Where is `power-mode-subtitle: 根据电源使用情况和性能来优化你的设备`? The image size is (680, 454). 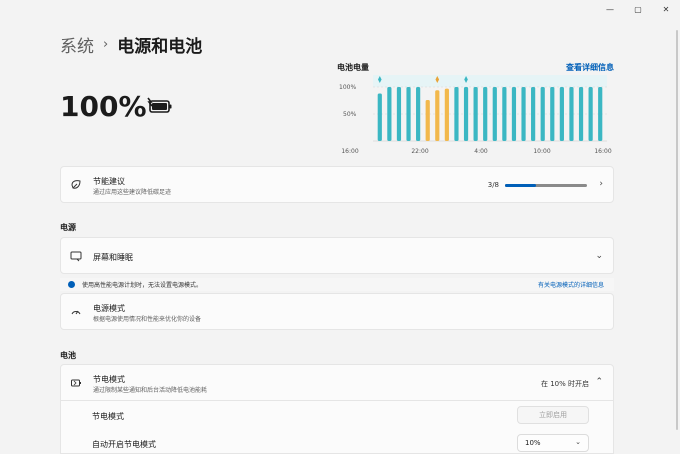 power-mode-subtitle: 根据电源使用情况和性能来优化你的设备 is located at coordinates (147, 319).